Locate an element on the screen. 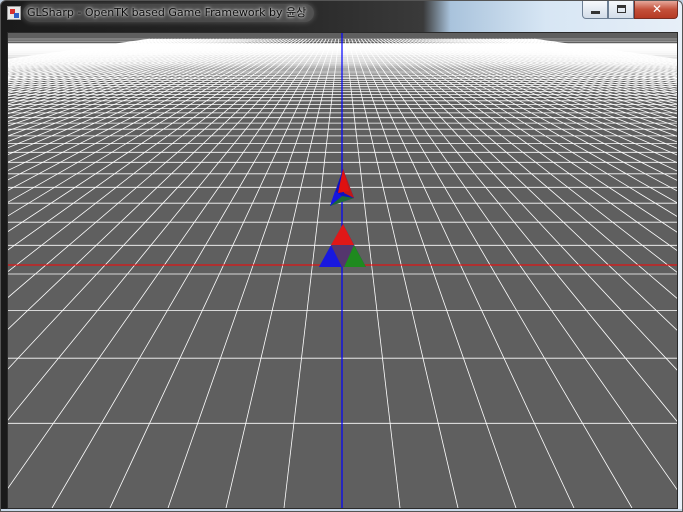 Image resolution: width=683 pixels, height=512 pixels. maximize-button is located at coordinates (621, 10).